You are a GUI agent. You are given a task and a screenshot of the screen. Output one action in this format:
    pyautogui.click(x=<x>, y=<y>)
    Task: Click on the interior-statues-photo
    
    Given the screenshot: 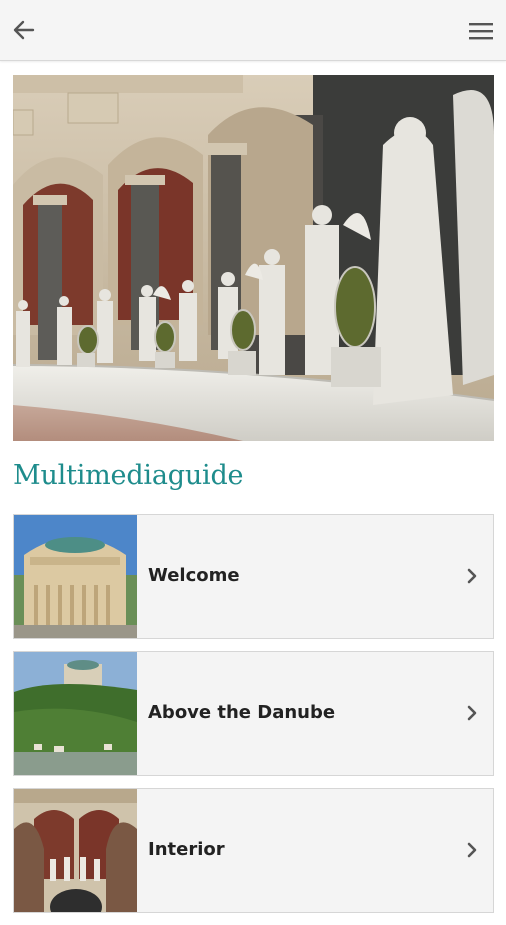 What is the action you would take?
    pyautogui.click(x=75, y=850)
    